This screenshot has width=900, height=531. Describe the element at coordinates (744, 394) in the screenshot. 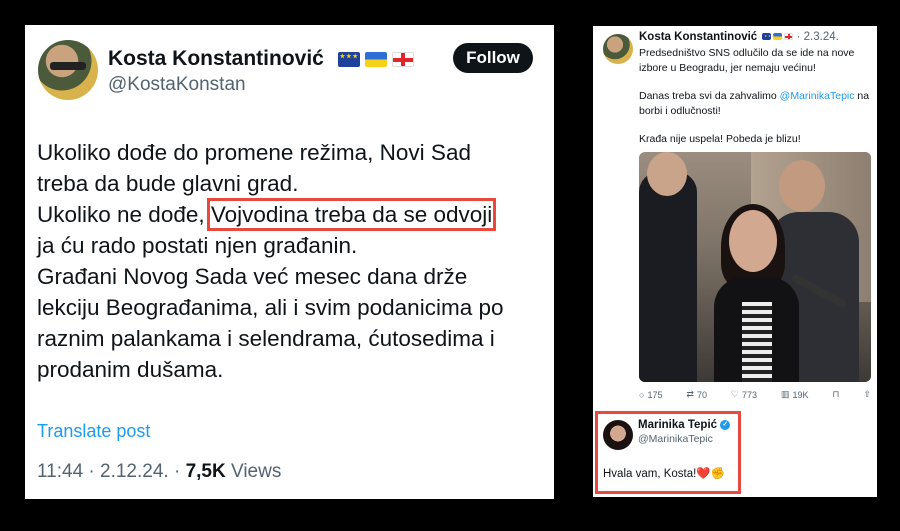

I see `like-action: ♡ 773` at that location.